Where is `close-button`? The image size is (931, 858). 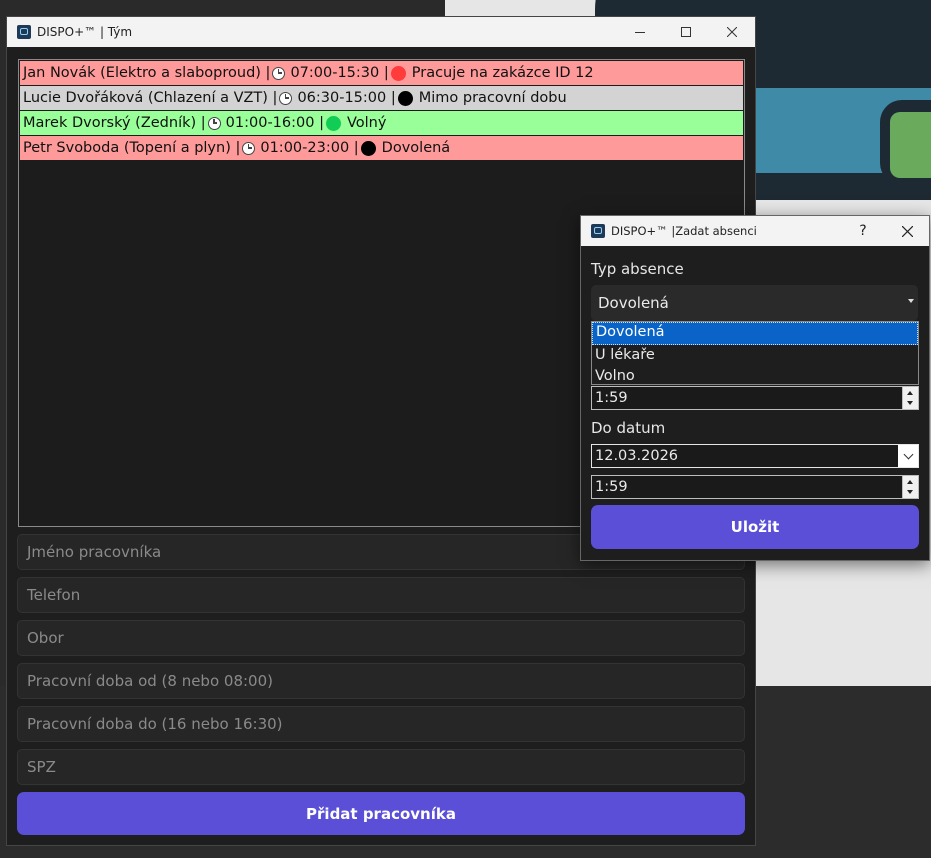
close-button is located at coordinates (732, 32).